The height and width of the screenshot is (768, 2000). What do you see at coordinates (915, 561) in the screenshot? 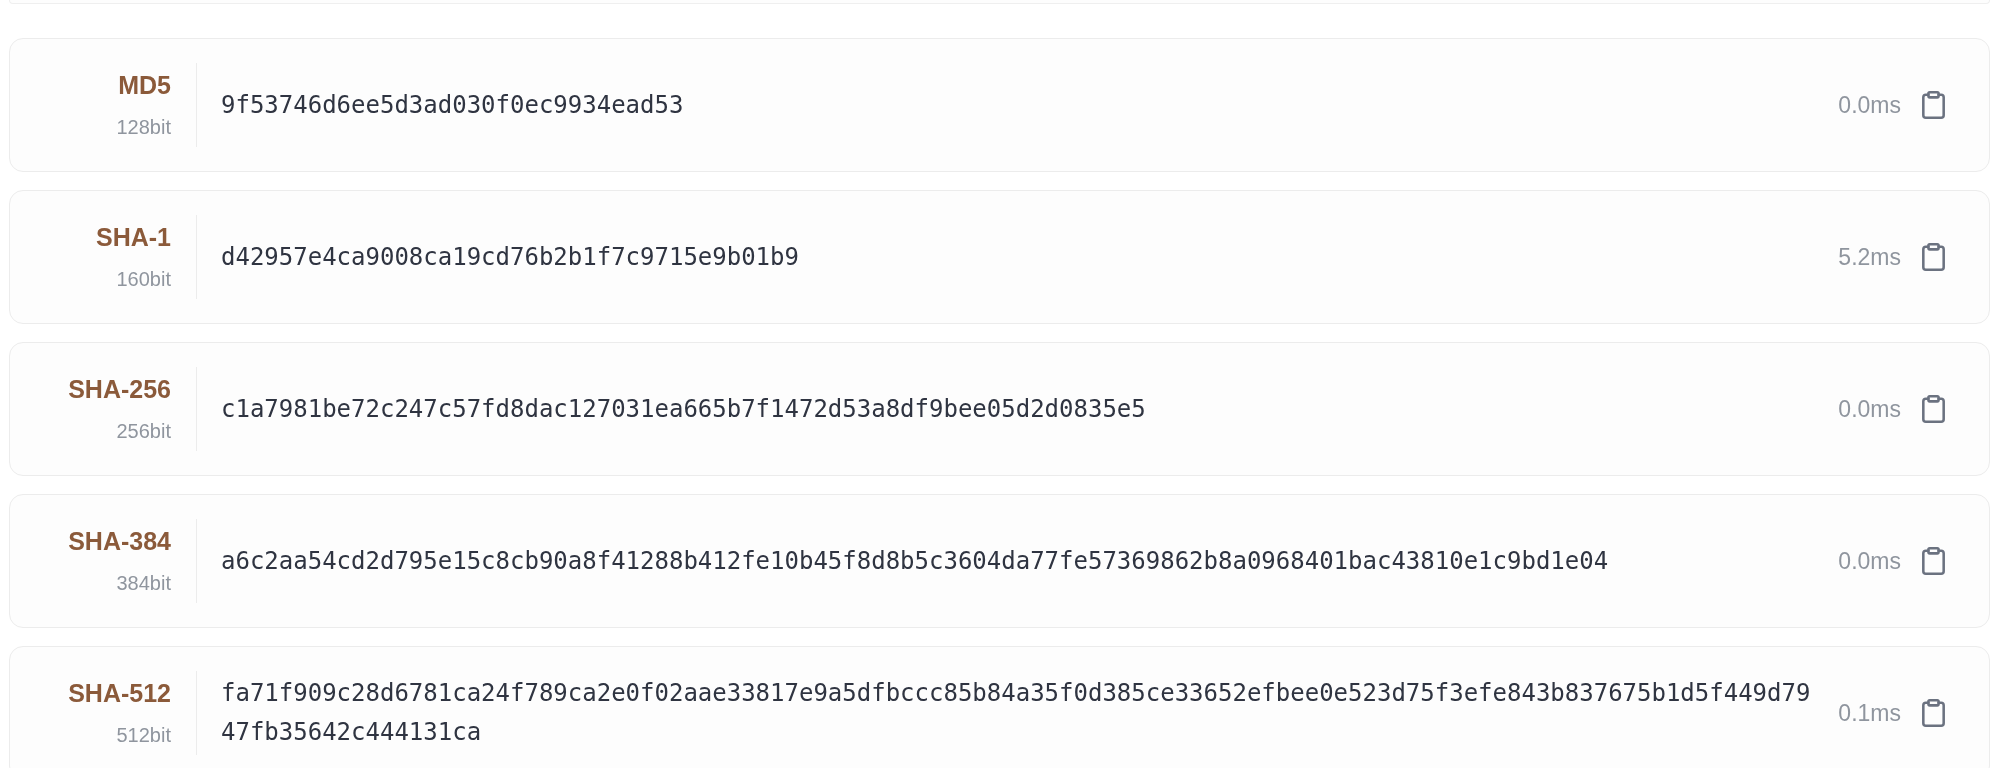
I see `hash-value: a6c2aa54cd2d795e15c8cb90a8f41288b412fe10b45f8d8b5c3604da77fe57369862b8a0968401bac43810e1c9bd1e04` at bounding box center [915, 561].